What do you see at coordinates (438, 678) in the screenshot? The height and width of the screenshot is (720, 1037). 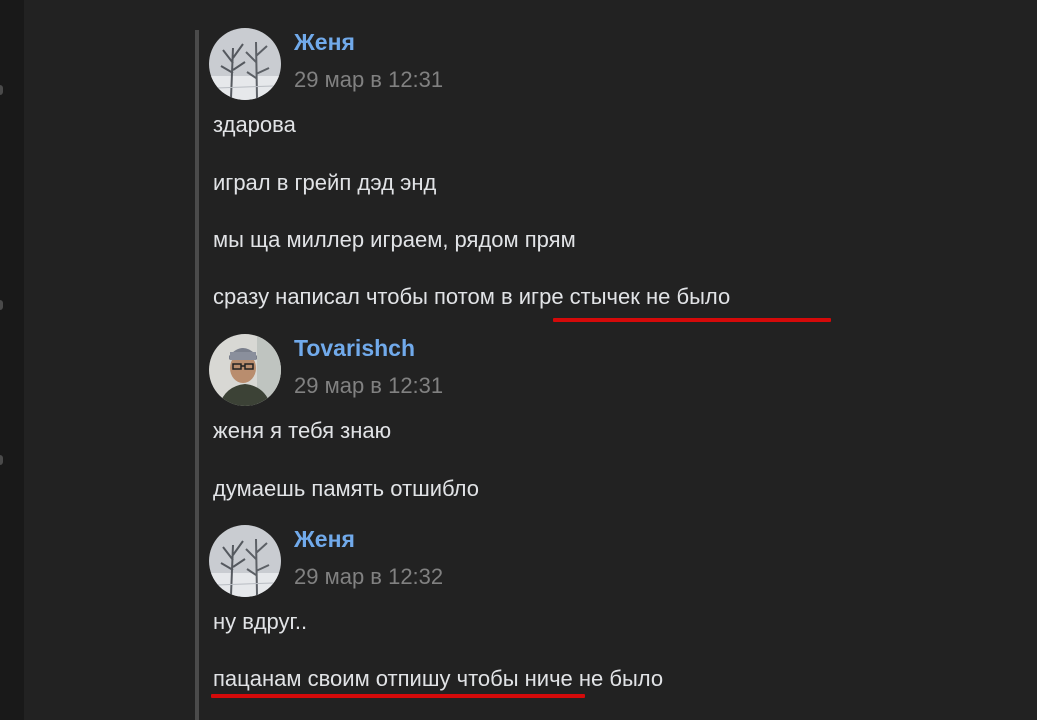 I see `message-text: пацанам своим отпишу чтобы ниче не было` at bounding box center [438, 678].